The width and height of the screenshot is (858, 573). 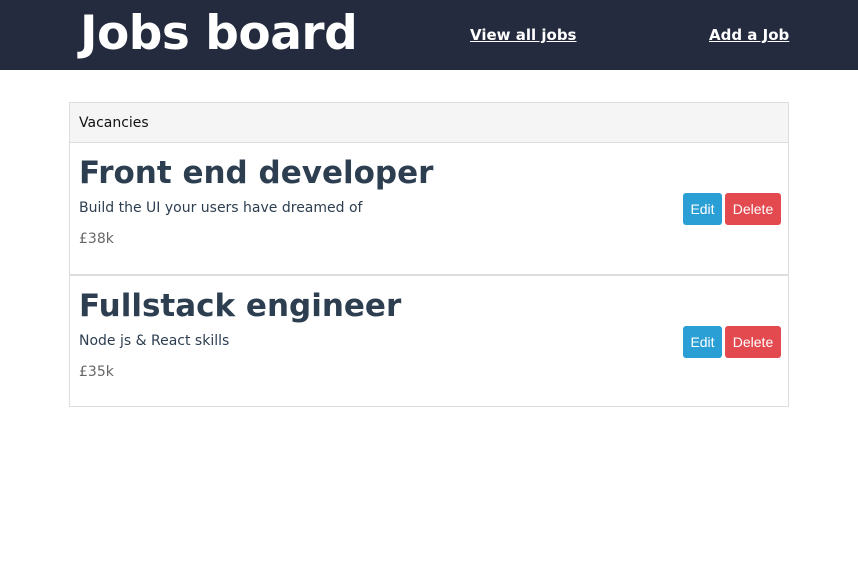 I want to click on job-salary: £38k, so click(x=96, y=239).